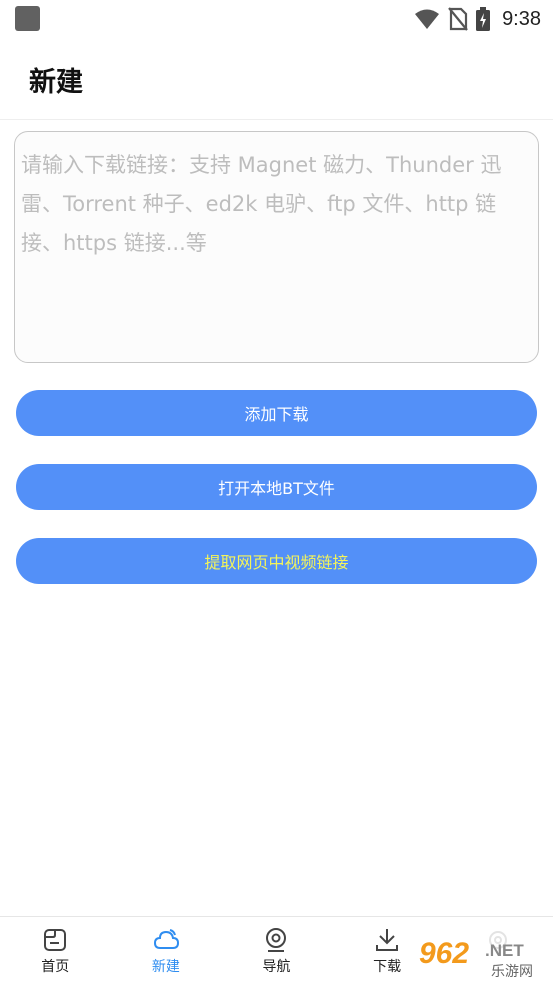 This screenshot has height=983, width=553. Describe the element at coordinates (276, 940) in the screenshot. I see `compass-icon` at that location.